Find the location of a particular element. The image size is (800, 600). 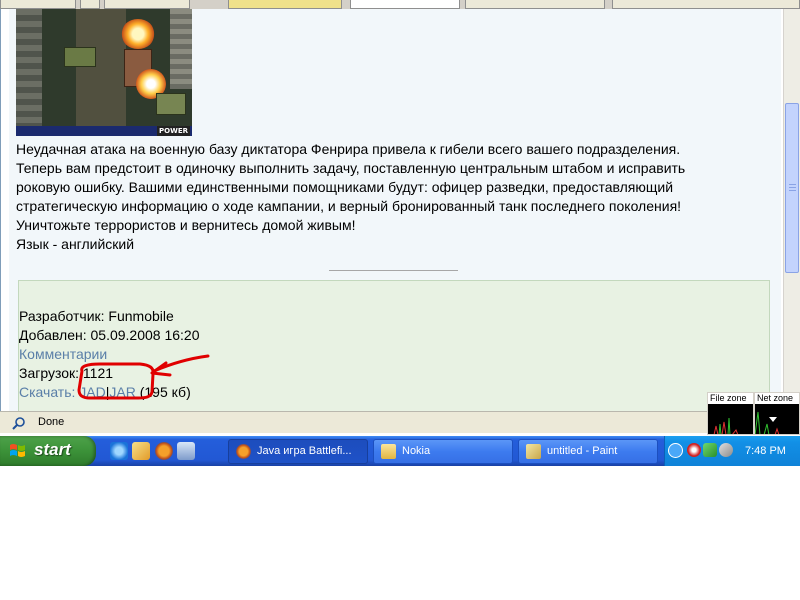

description-line: Язык - английский is located at coordinates (75, 244).